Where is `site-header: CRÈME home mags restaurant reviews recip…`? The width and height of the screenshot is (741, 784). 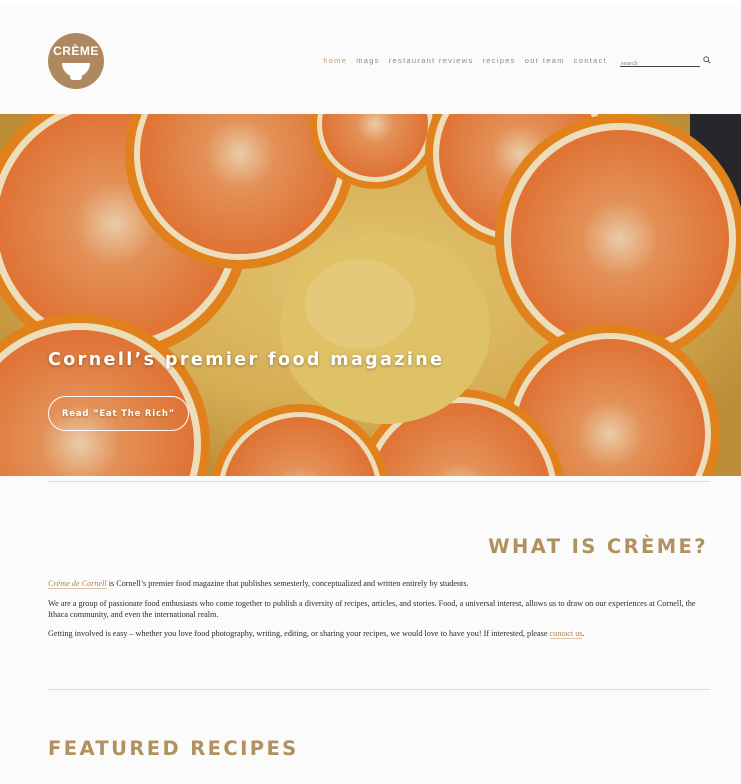
site-header: CRÈME home mags restaurant reviews recip… is located at coordinates (370, 60).